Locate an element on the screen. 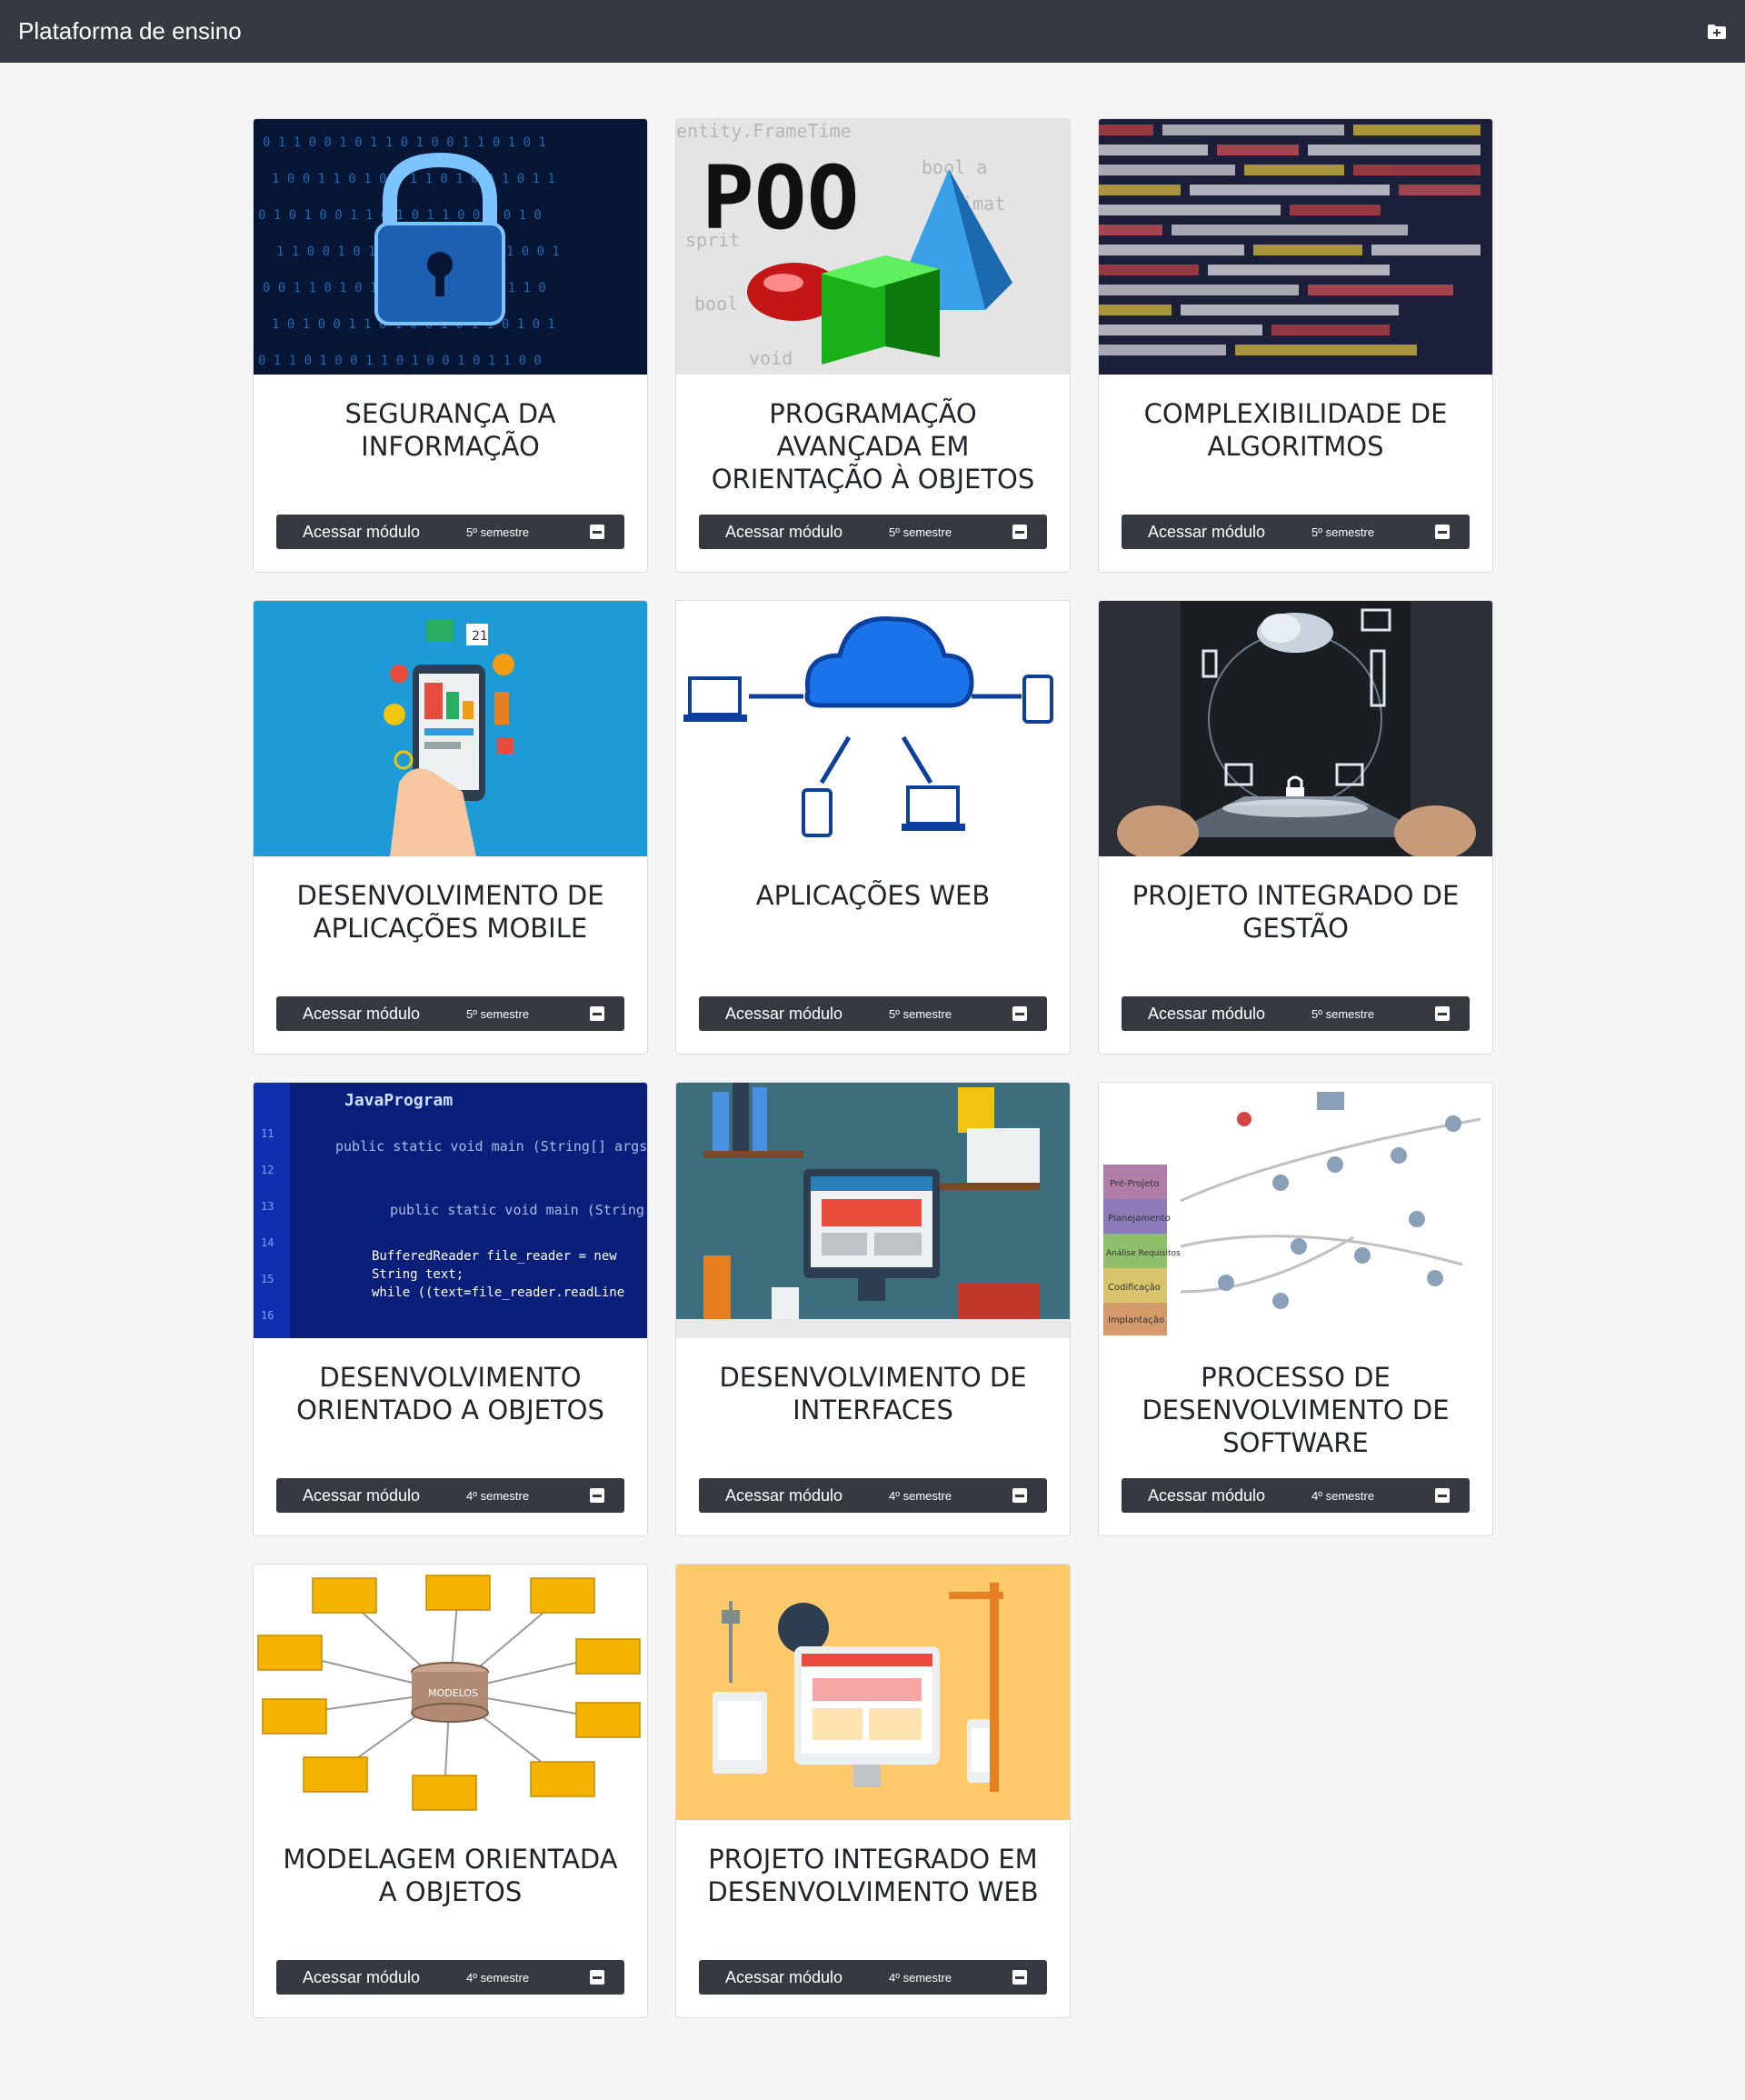 This screenshot has width=1745, height=2100. top-navbar: Plataforma de ensino is located at coordinates (872, 32).